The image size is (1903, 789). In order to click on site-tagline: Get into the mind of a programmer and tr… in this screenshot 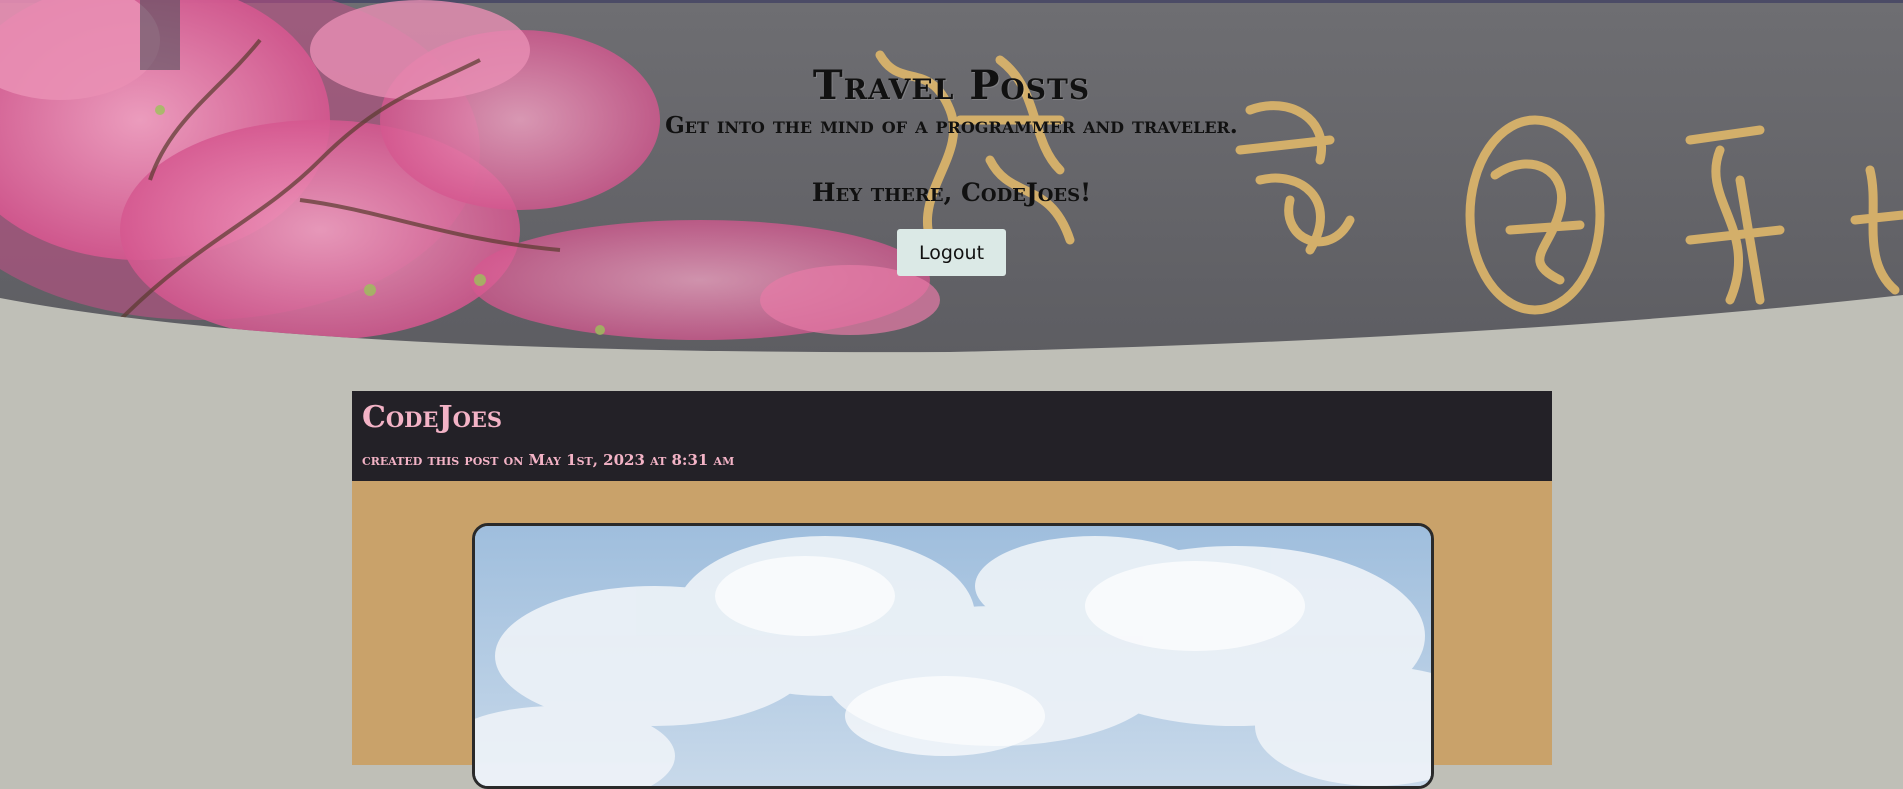, I will do `click(951, 125)`.